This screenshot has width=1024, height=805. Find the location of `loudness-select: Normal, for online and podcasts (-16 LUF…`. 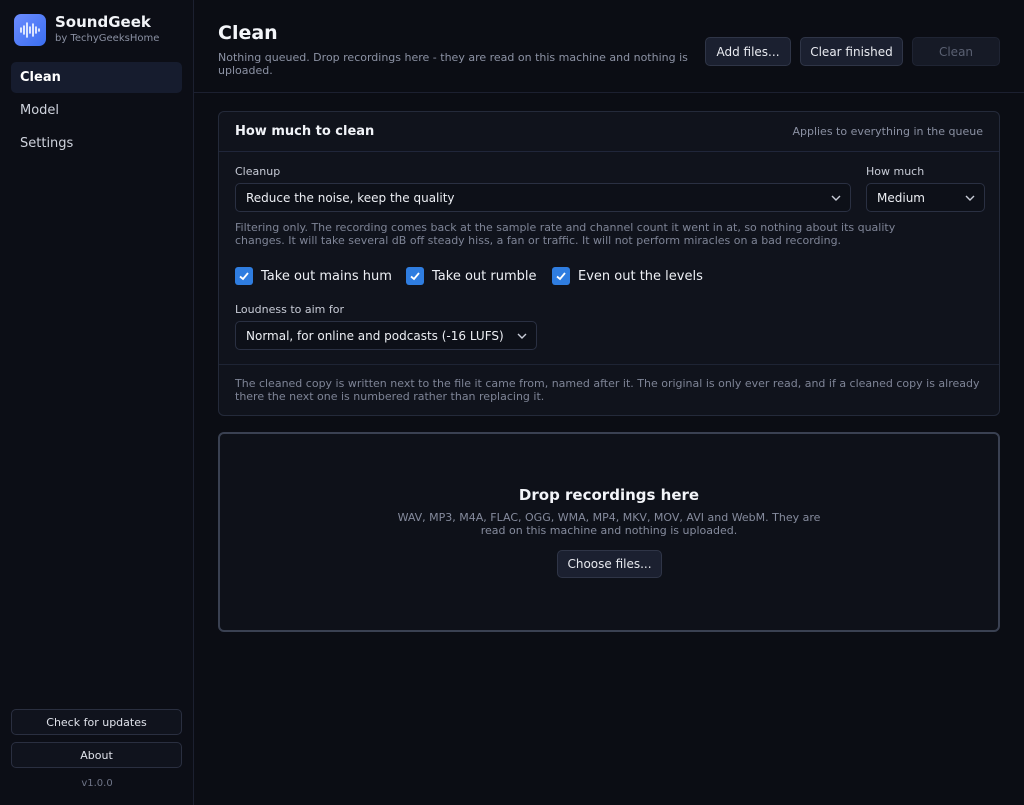

loudness-select: Normal, for online and podcasts (-16 LUF… is located at coordinates (386, 335).